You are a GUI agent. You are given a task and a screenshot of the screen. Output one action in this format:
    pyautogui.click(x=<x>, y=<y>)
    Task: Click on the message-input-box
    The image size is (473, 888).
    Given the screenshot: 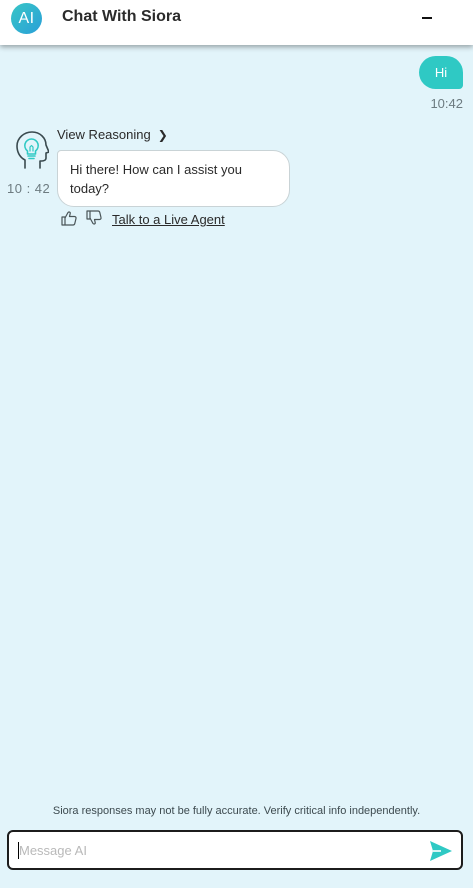 What is the action you would take?
    pyautogui.click(x=235, y=850)
    